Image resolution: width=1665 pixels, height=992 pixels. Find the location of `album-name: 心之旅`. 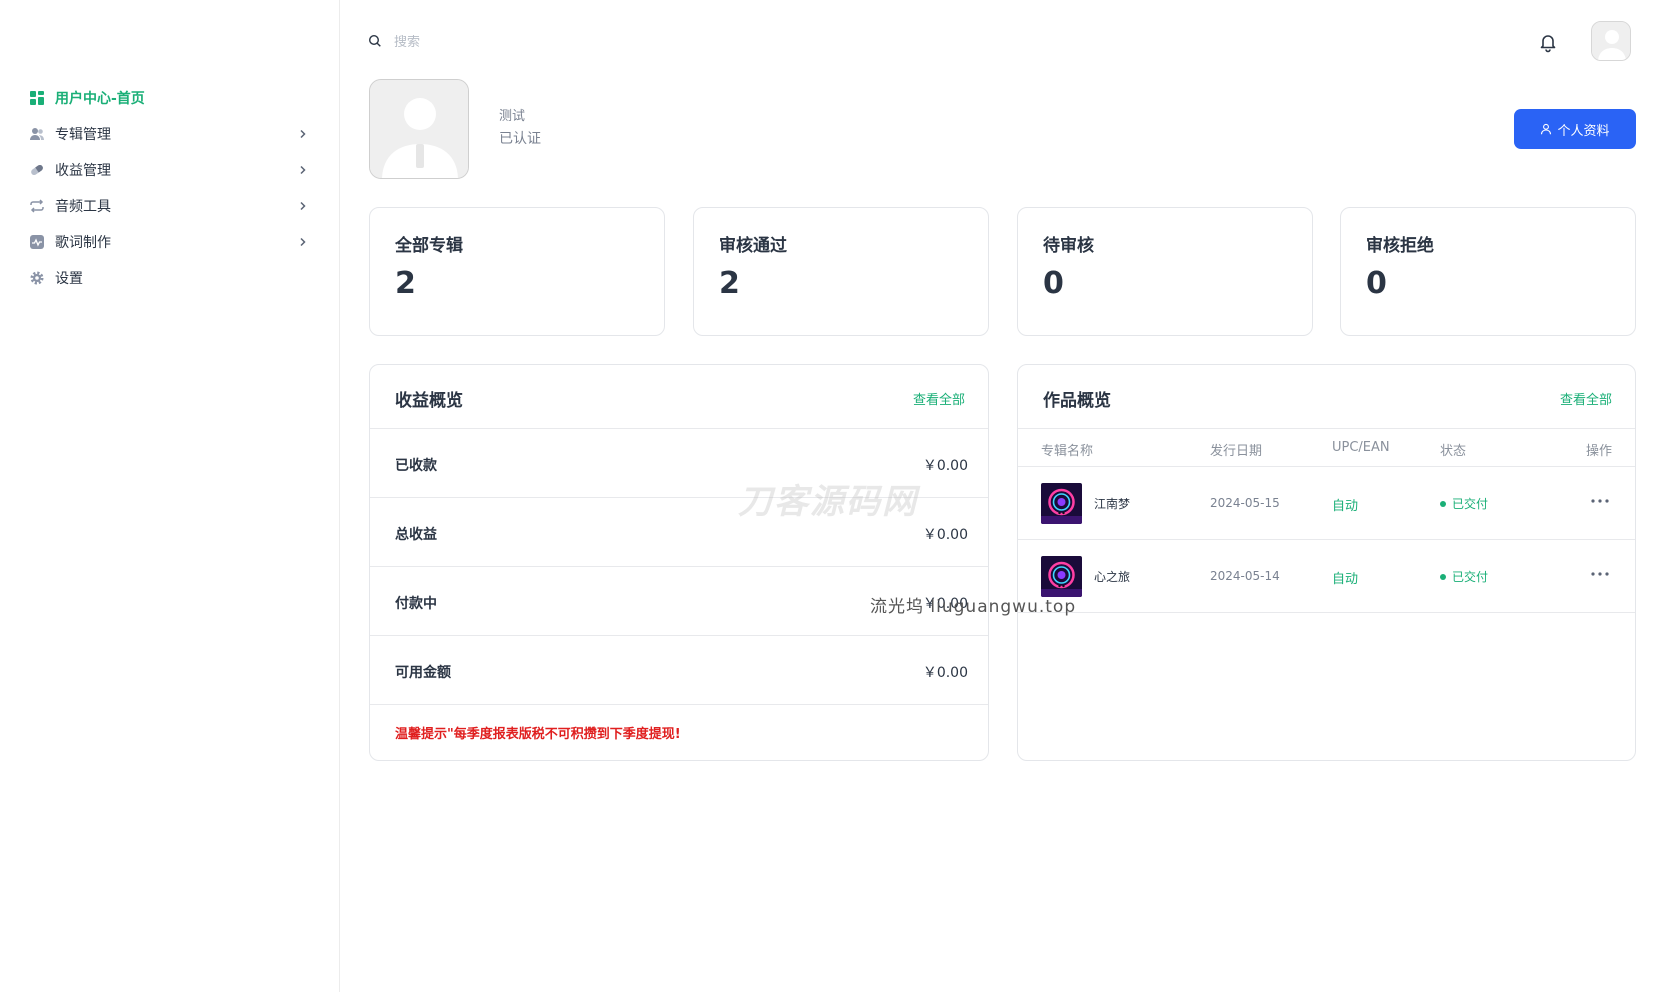

album-name: 心之旅 is located at coordinates (1112, 577).